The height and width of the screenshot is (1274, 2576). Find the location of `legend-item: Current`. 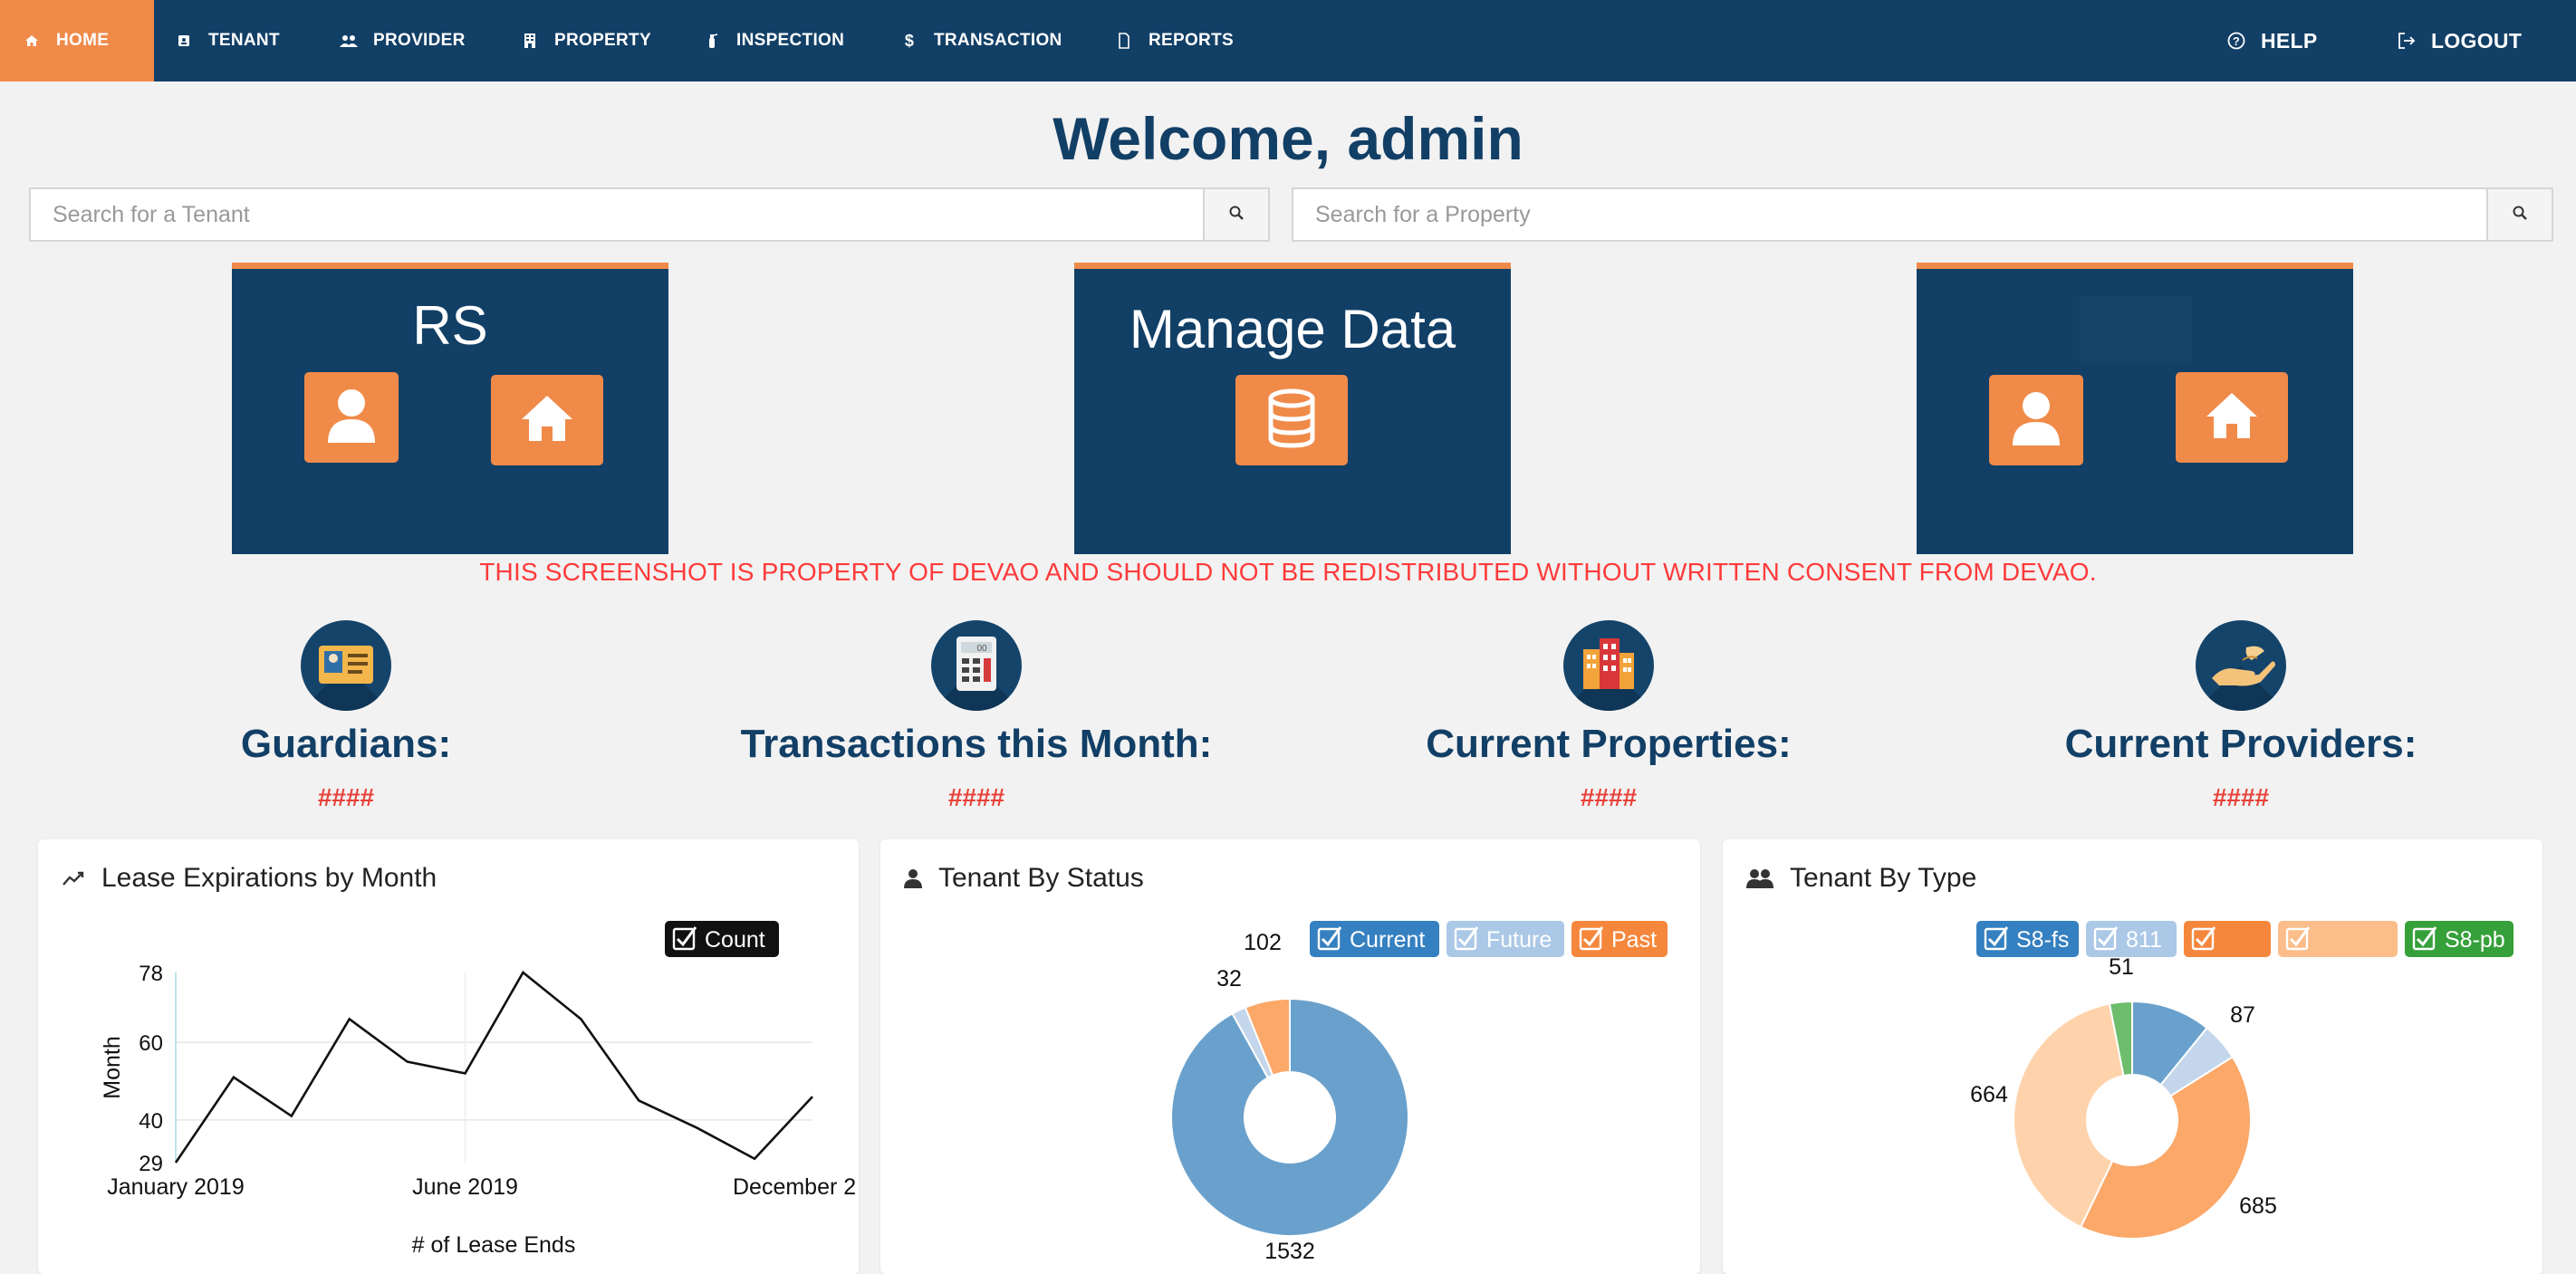

legend-item: Current is located at coordinates (1374, 939).